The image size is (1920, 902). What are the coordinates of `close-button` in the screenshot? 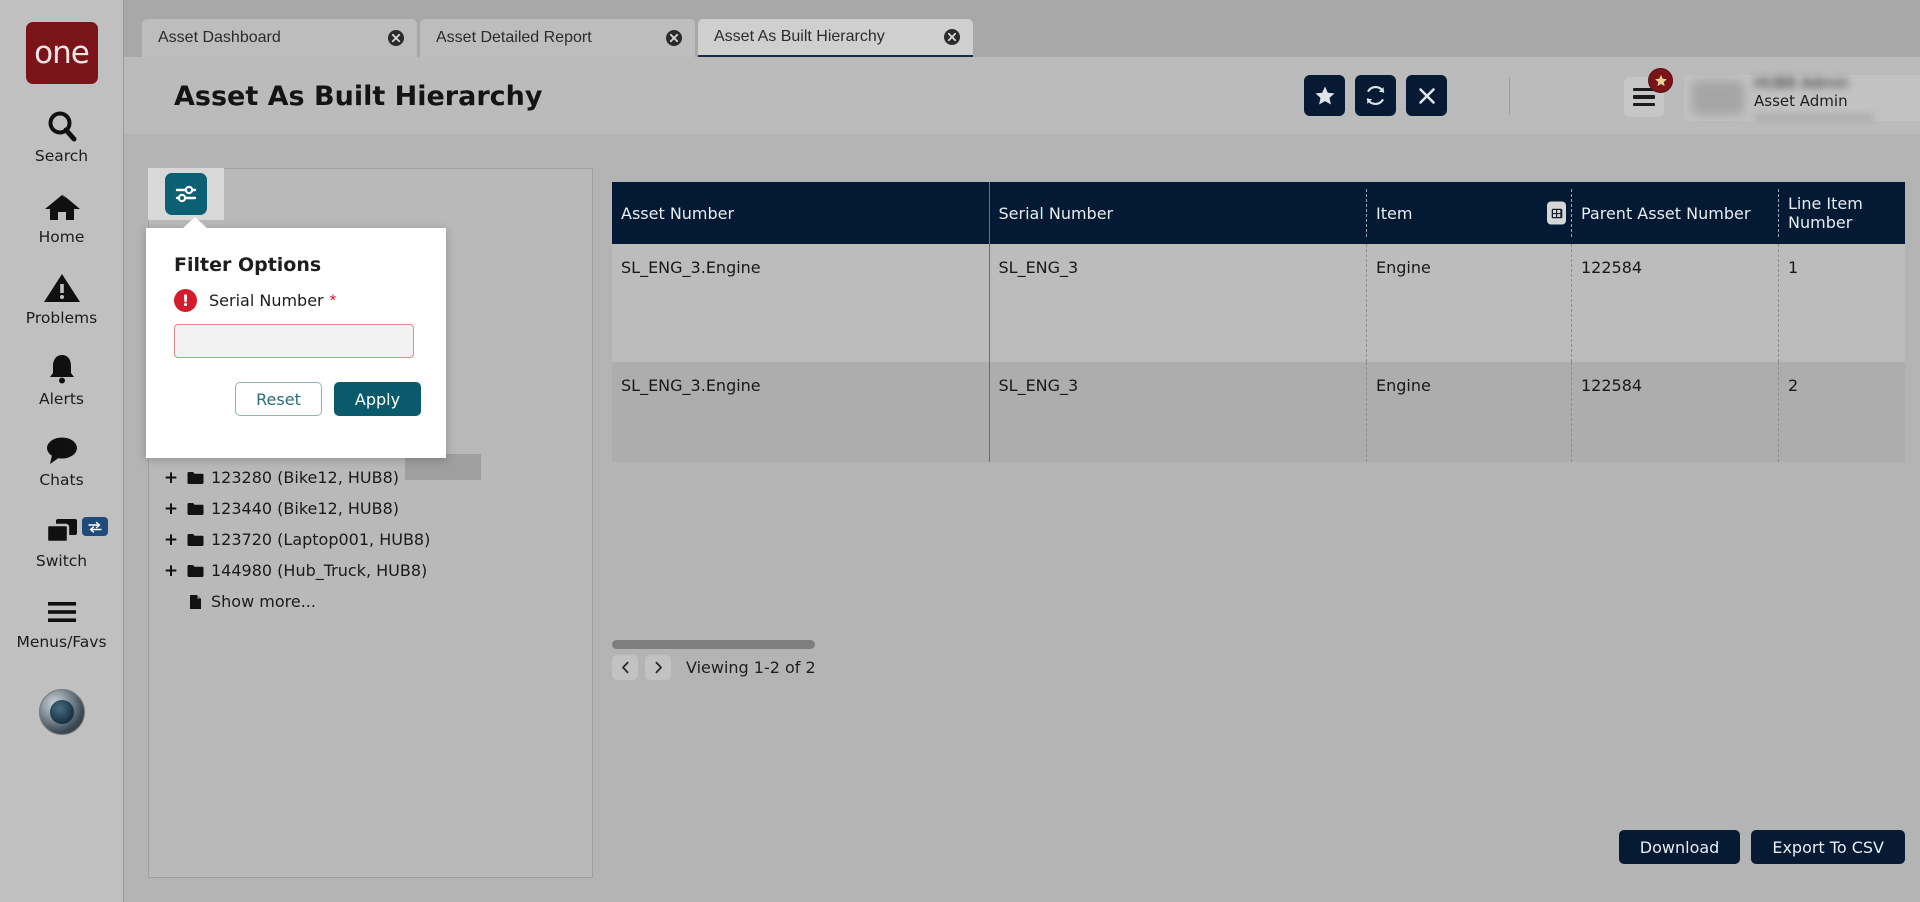 It's located at (1426, 95).